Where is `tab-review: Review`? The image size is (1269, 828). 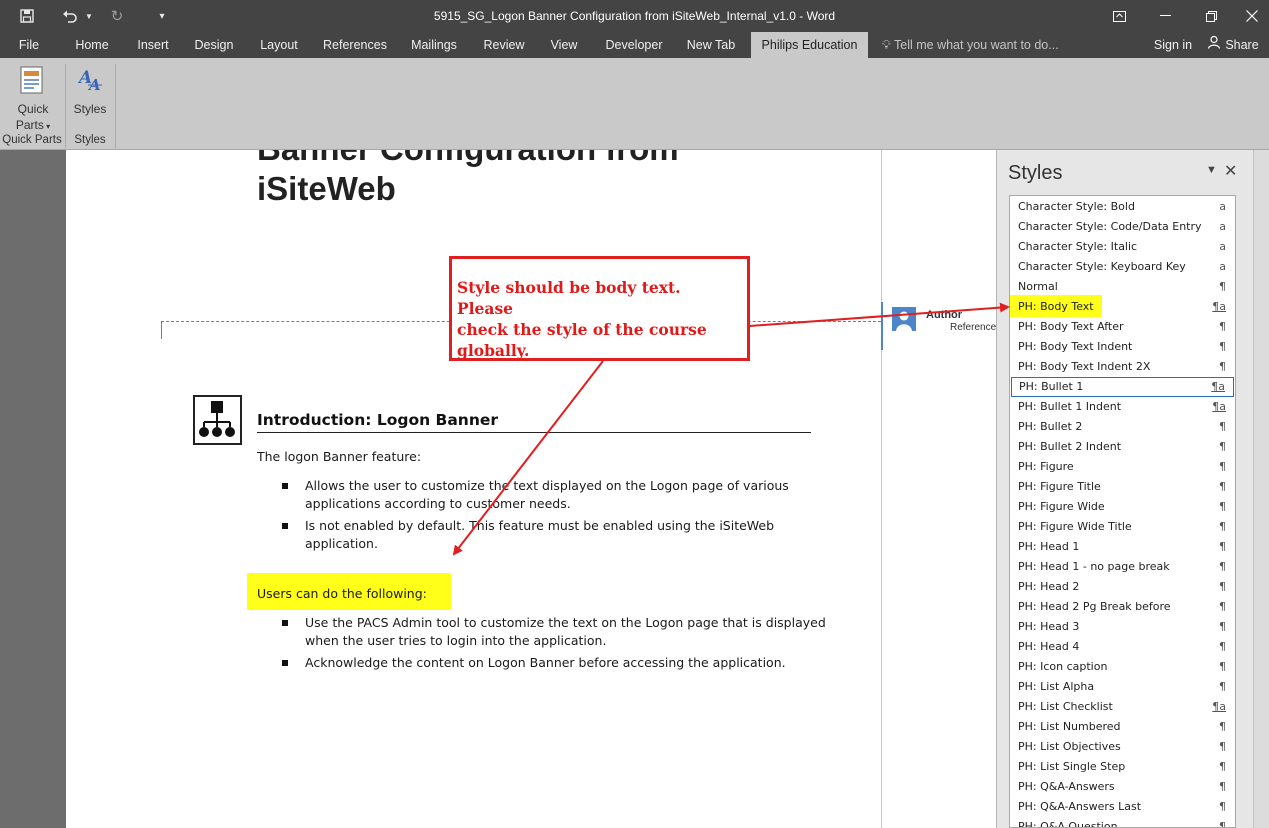
tab-review: Review is located at coordinates (504, 45).